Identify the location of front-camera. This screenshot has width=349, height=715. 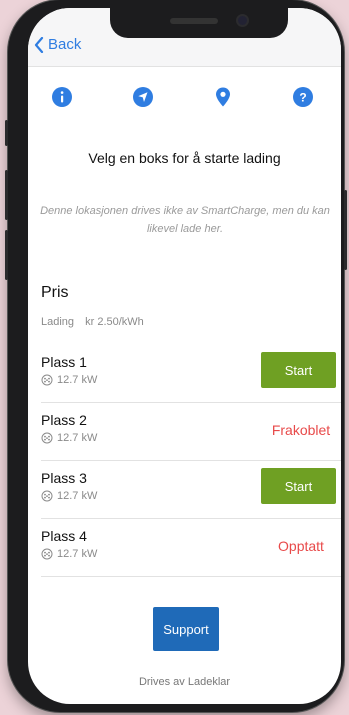
(242, 20).